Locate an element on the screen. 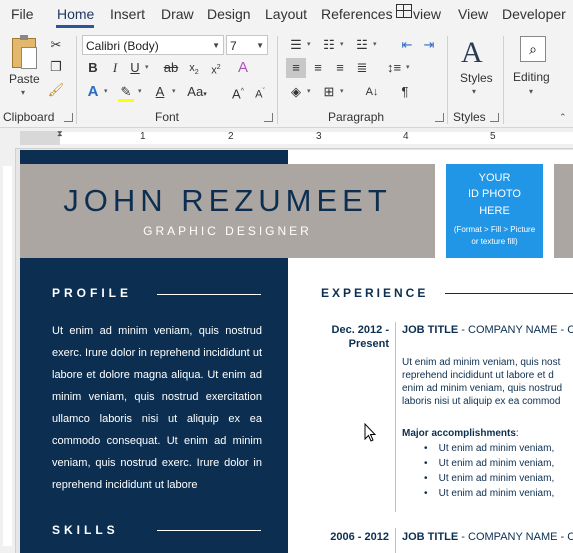 This screenshot has height=553, width=573. resume-name: JOHN REZUMEET is located at coordinates (227, 200).